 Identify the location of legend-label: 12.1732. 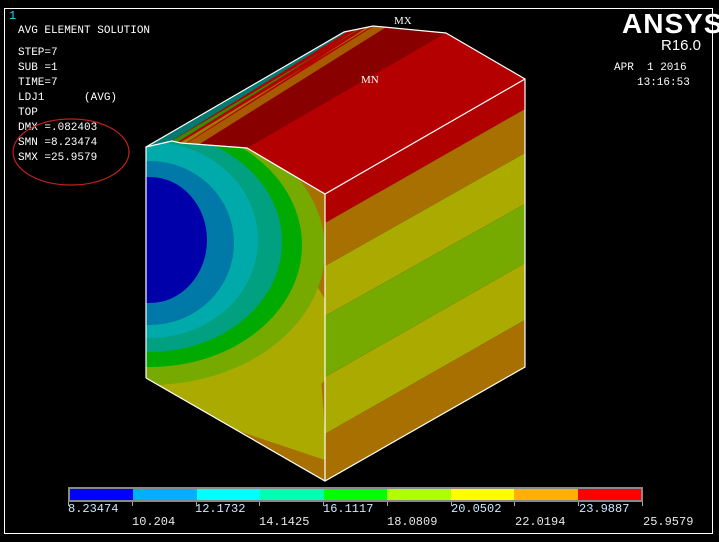
(220, 509).